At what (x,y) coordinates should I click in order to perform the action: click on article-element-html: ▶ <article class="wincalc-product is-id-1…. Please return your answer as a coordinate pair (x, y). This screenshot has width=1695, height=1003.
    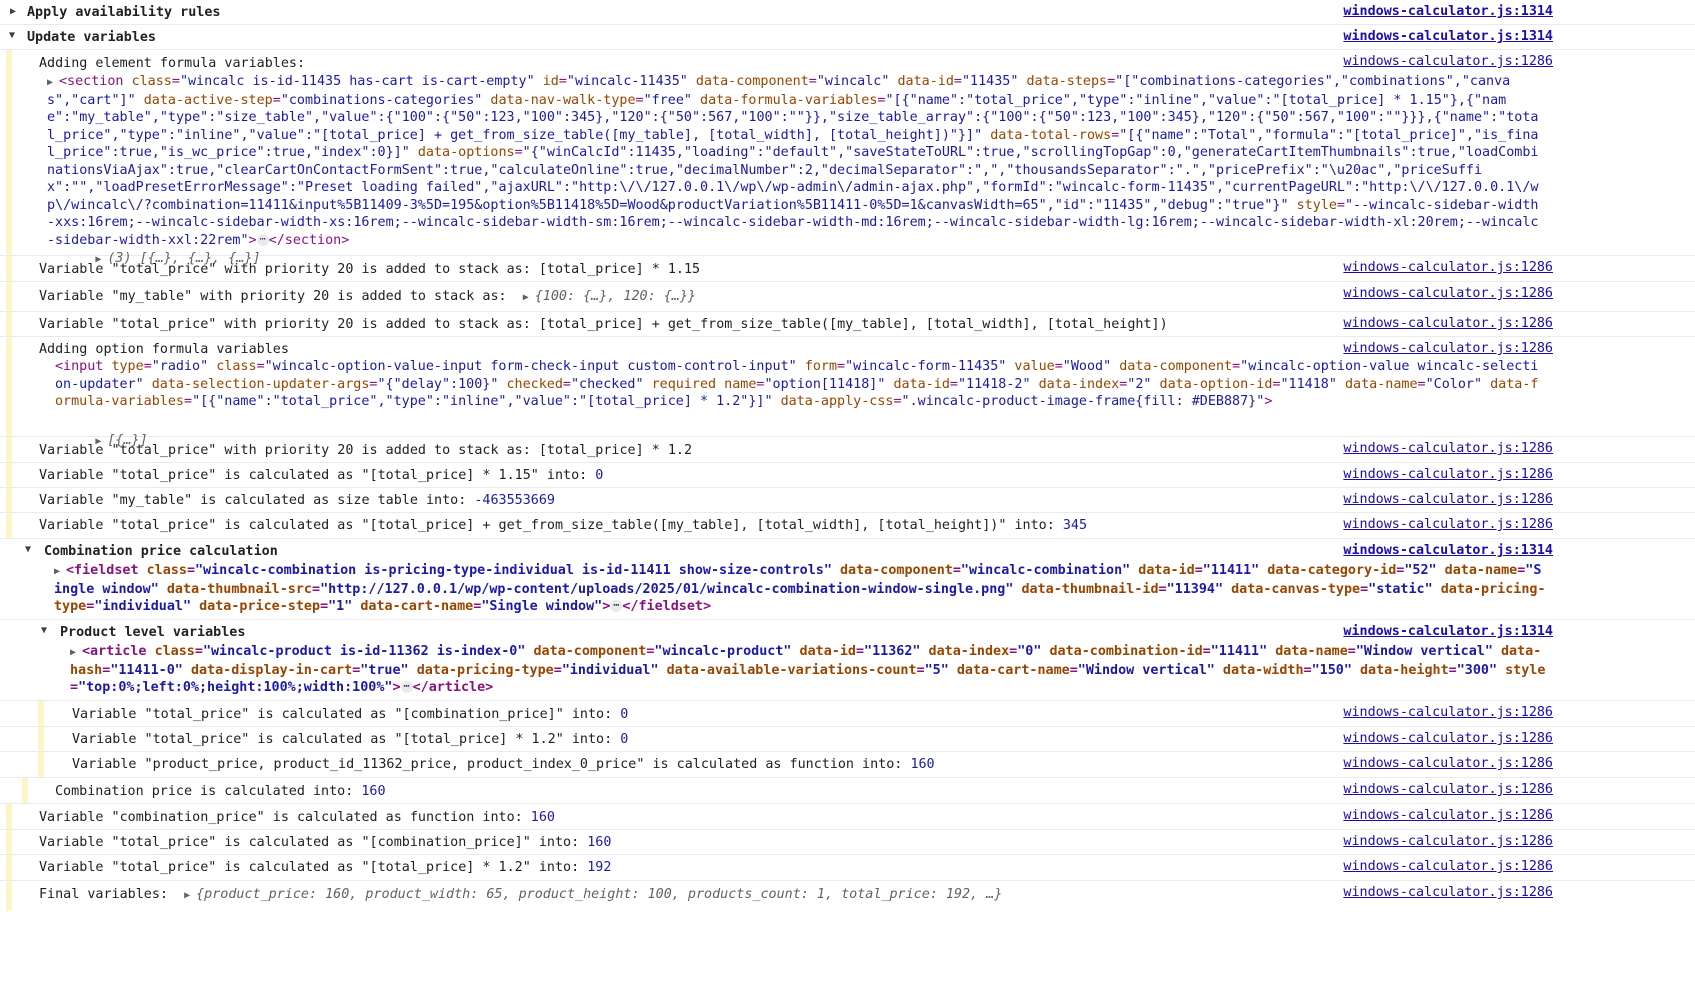
    Looking at the image, I should click on (808, 670).